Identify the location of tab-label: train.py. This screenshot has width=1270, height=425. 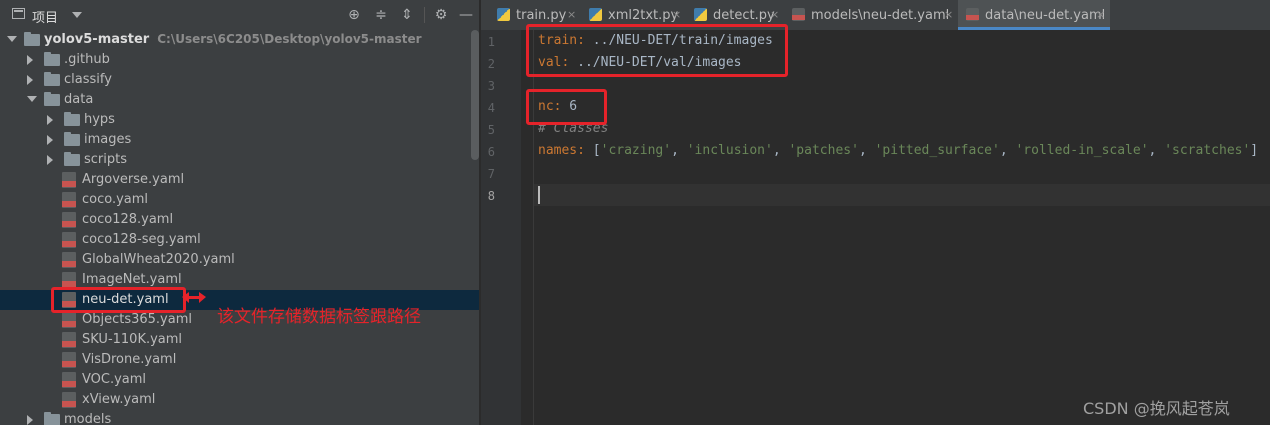
(541, 15).